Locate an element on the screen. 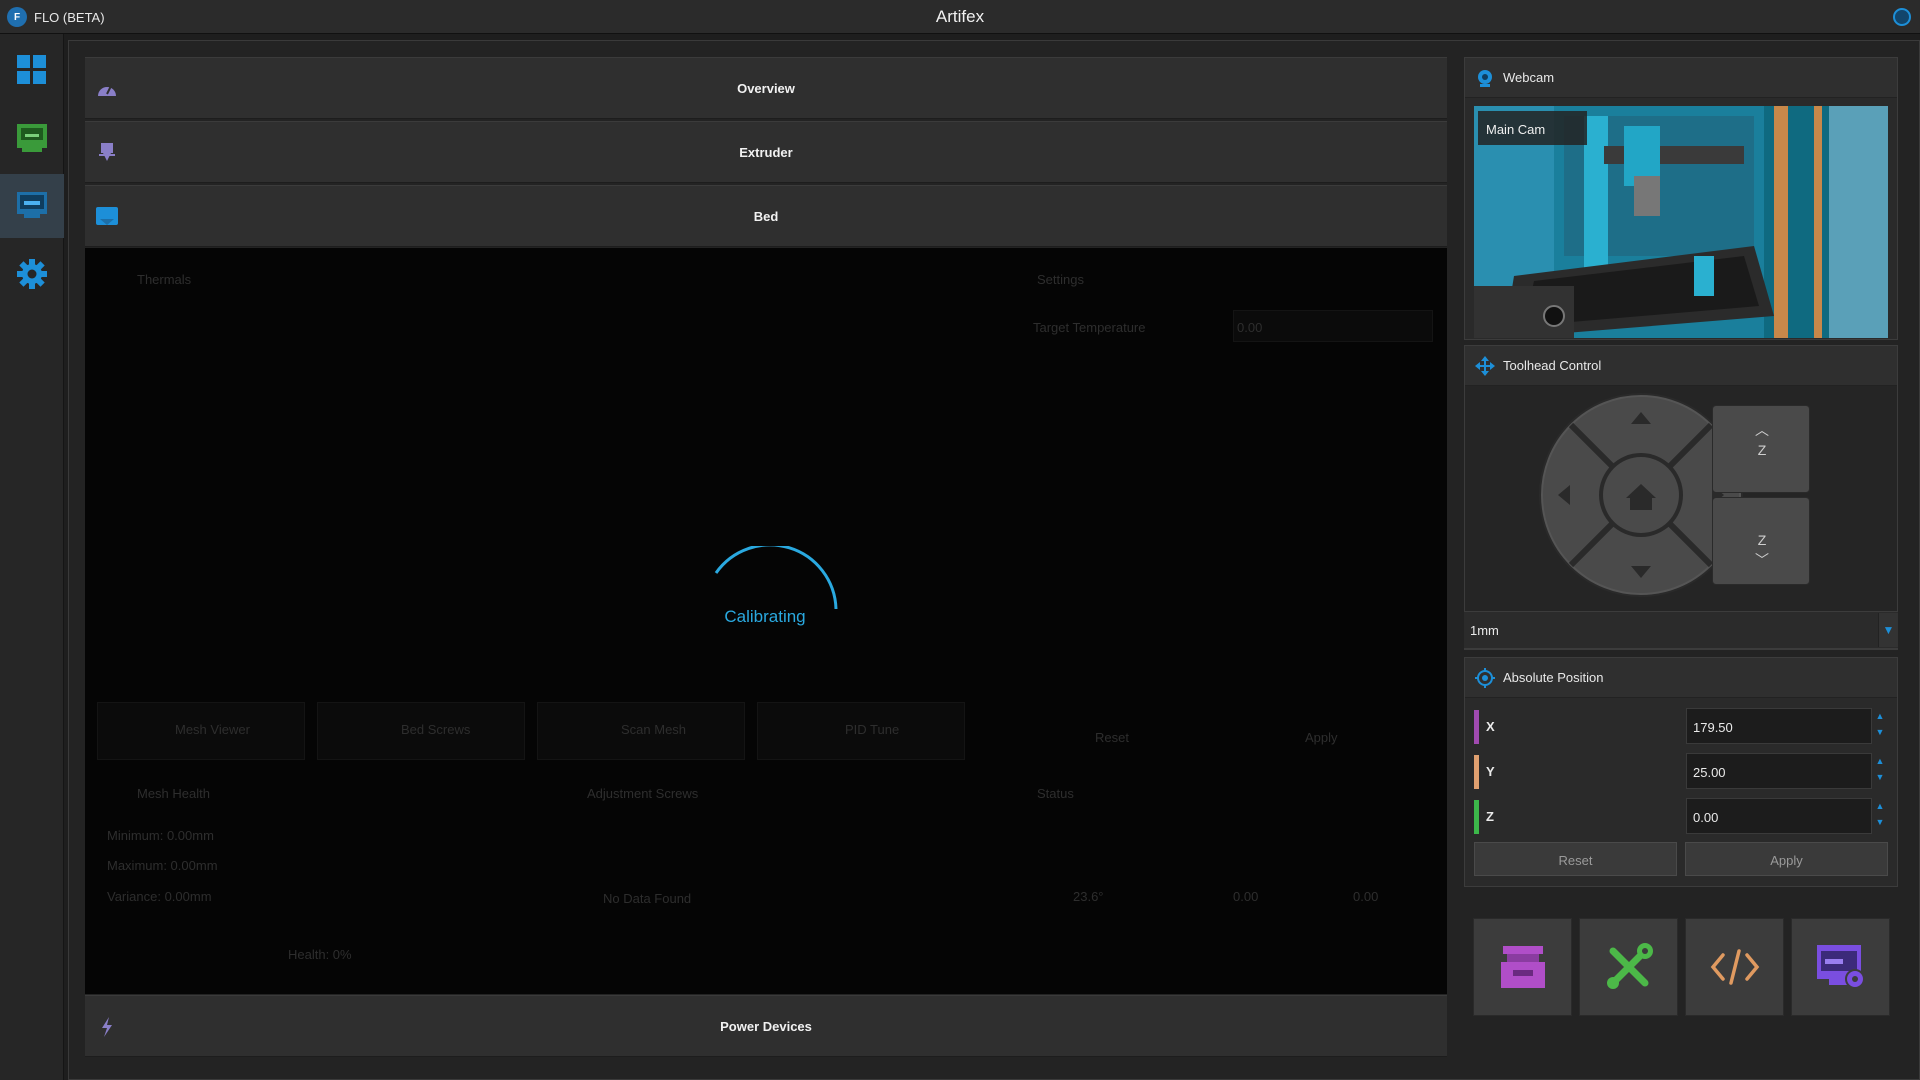 The height and width of the screenshot is (1080, 1920). z-up-label: Z is located at coordinates (1762, 450).